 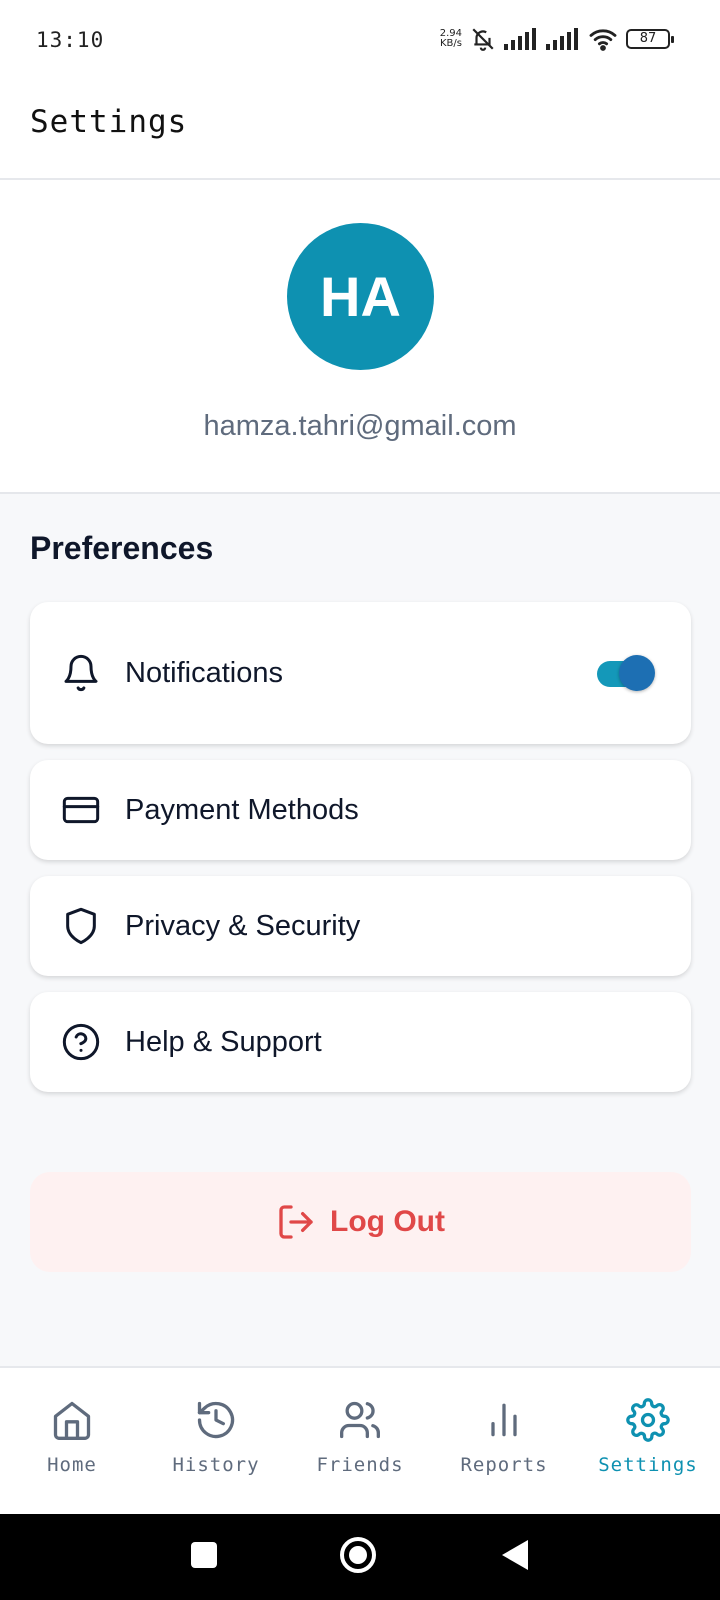 What do you see at coordinates (648, 1420) in the screenshot?
I see `gear-icon` at bounding box center [648, 1420].